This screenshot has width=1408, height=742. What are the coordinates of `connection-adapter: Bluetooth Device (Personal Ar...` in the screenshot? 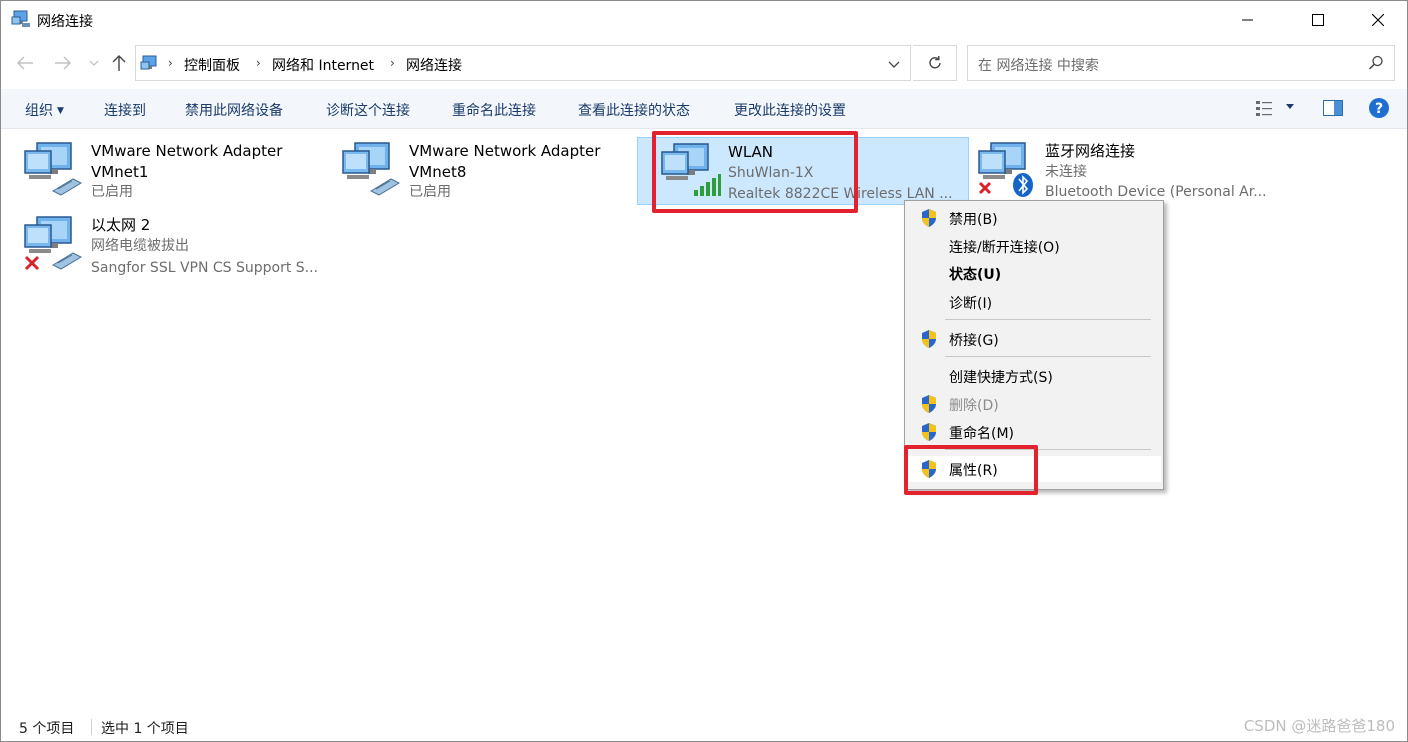 It's located at (1156, 192).